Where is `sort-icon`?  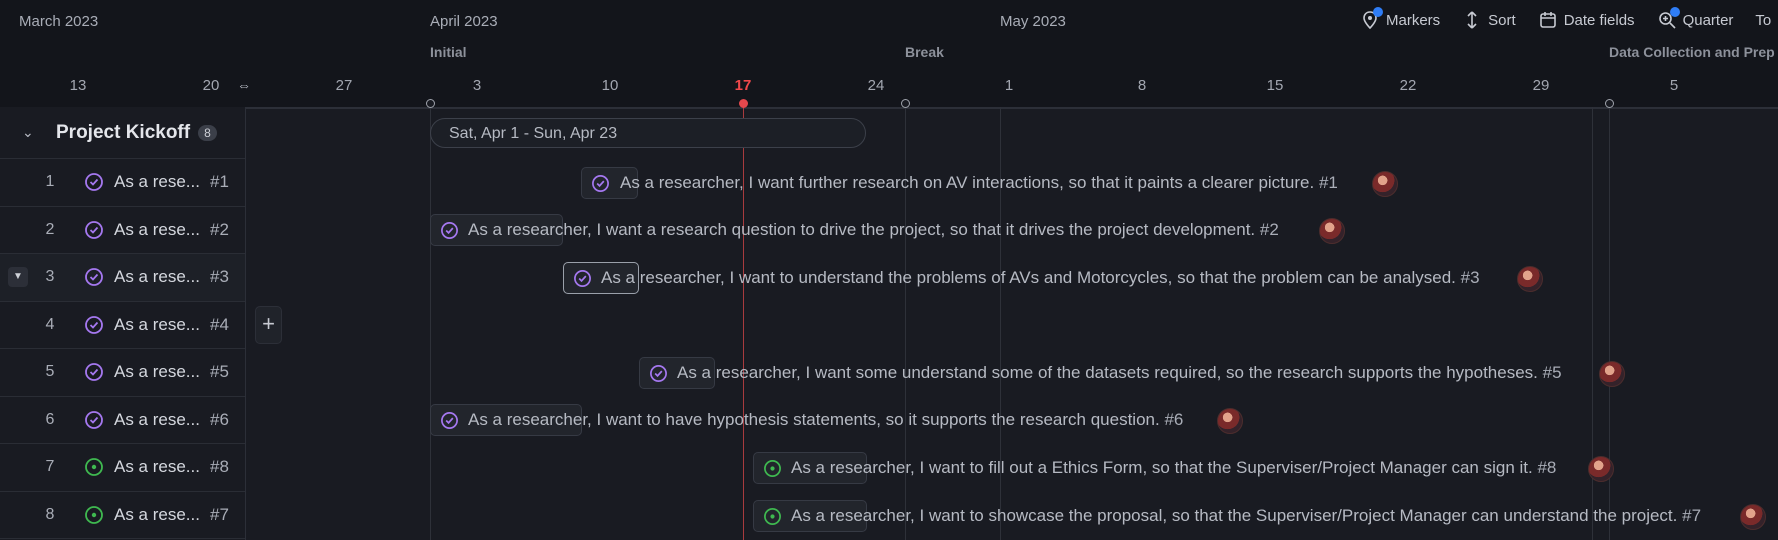
sort-icon is located at coordinates (1472, 20).